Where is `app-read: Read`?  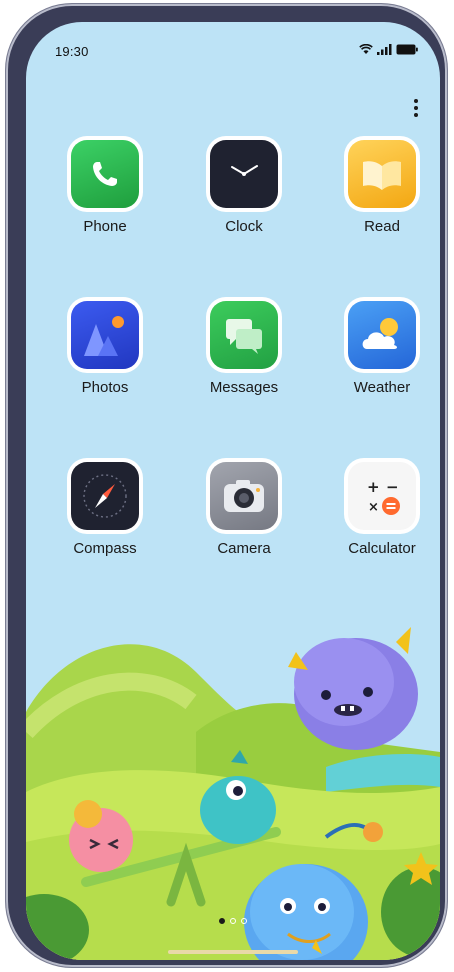
app-read: Read is located at coordinates (382, 185).